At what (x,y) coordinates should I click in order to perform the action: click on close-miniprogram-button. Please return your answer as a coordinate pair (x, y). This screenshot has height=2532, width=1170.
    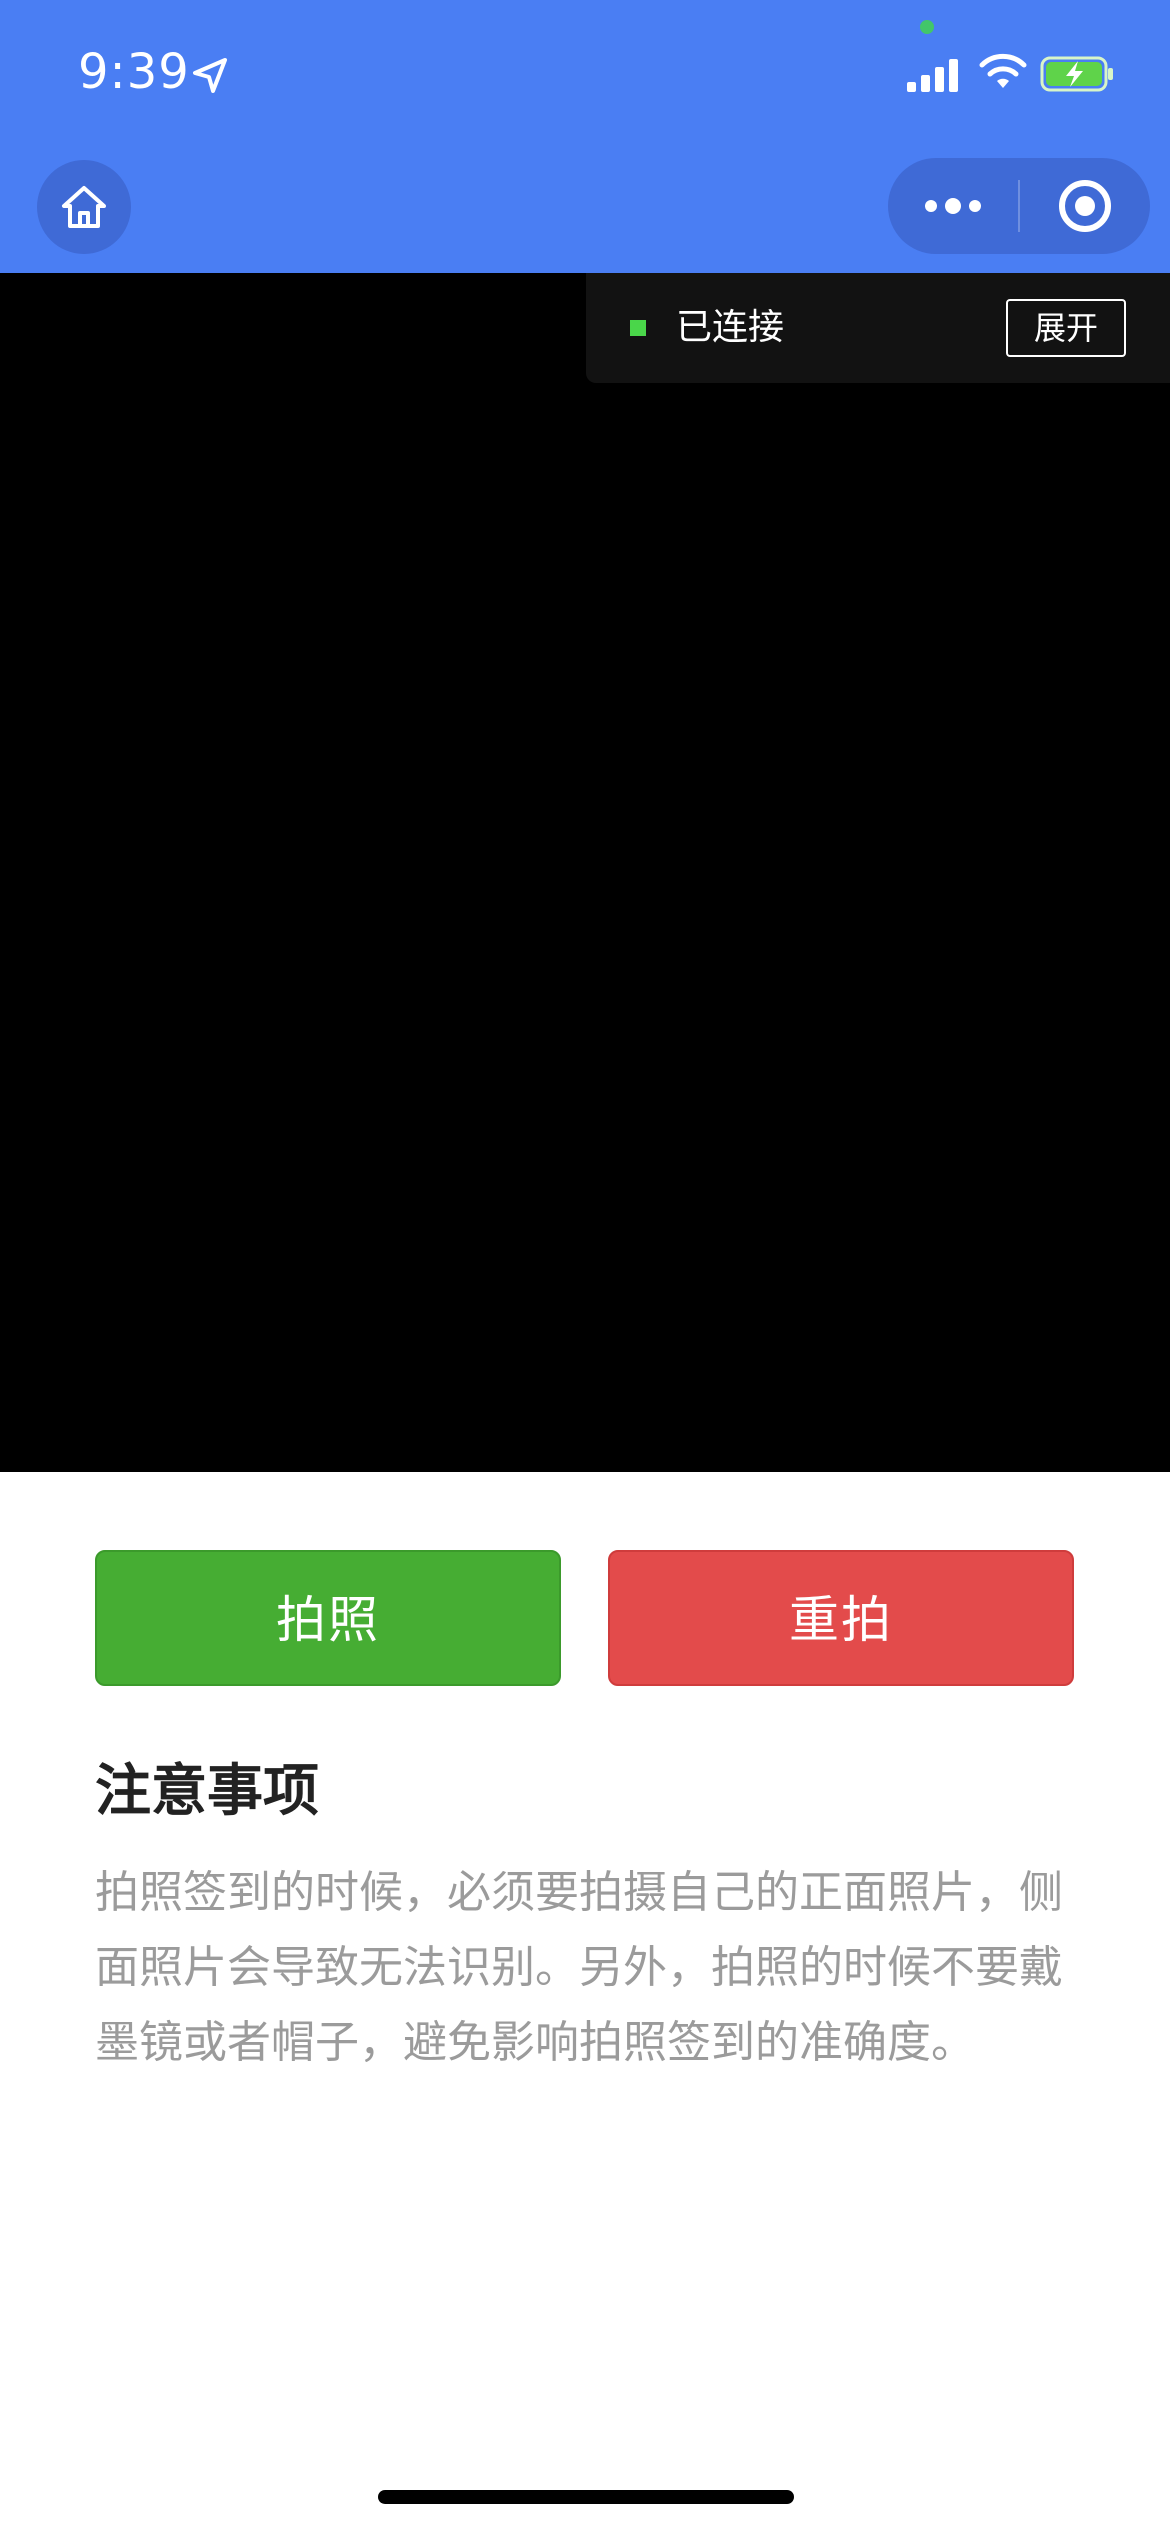
    Looking at the image, I should click on (1085, 206).